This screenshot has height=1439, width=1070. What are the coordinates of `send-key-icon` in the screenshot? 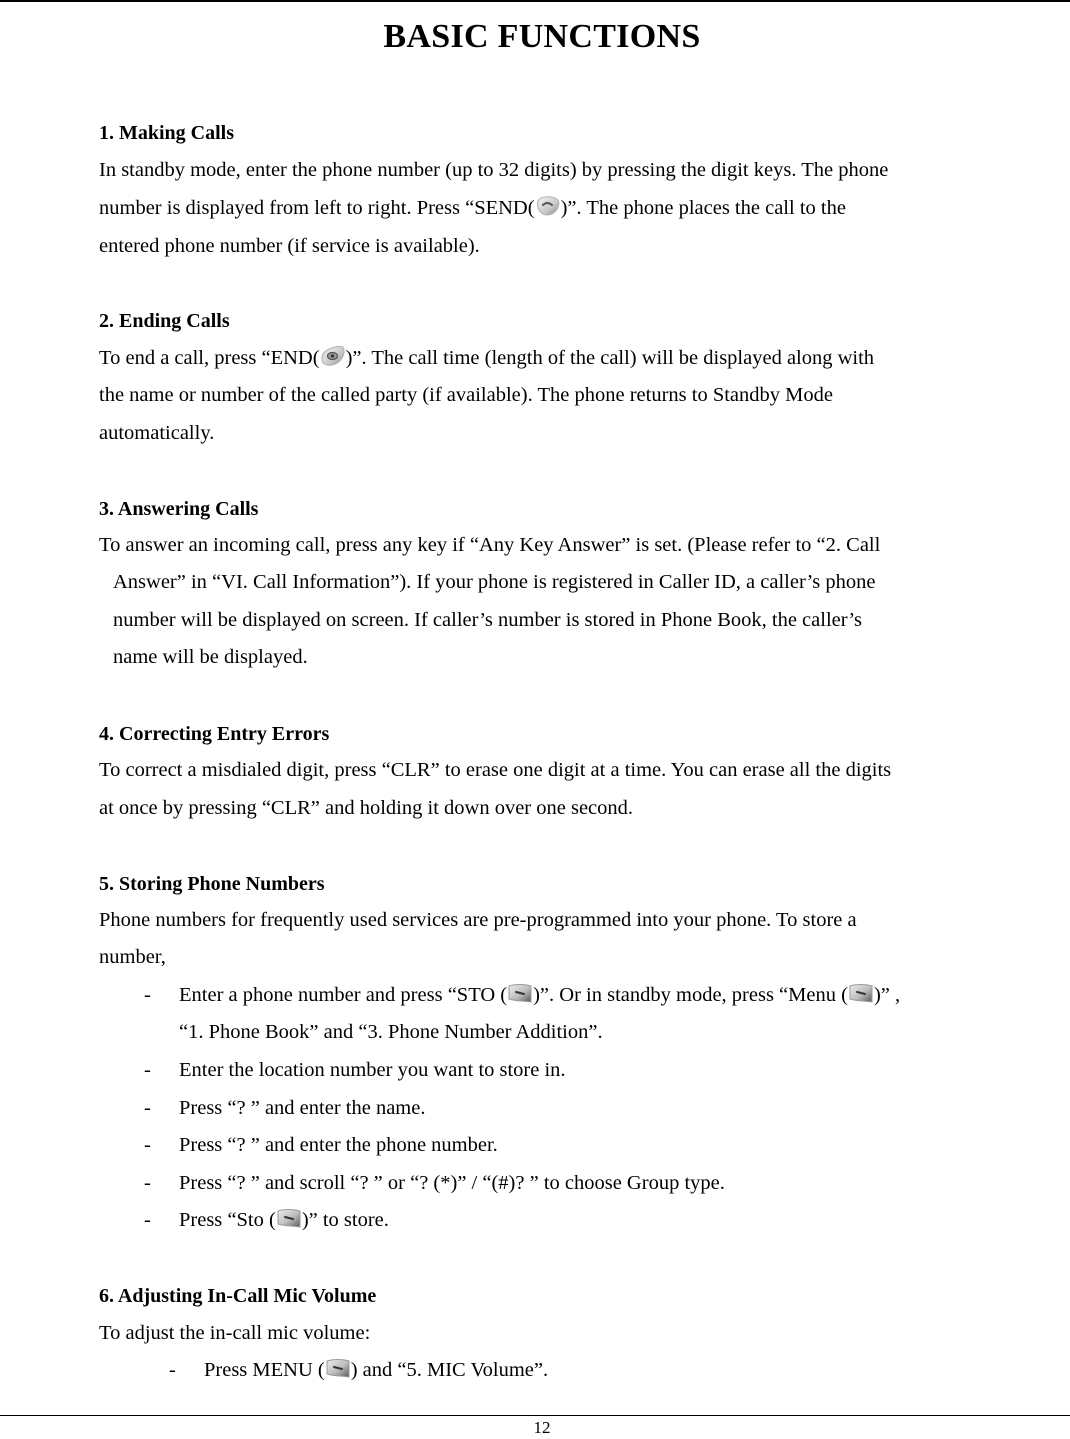 It's located at (548, 206).